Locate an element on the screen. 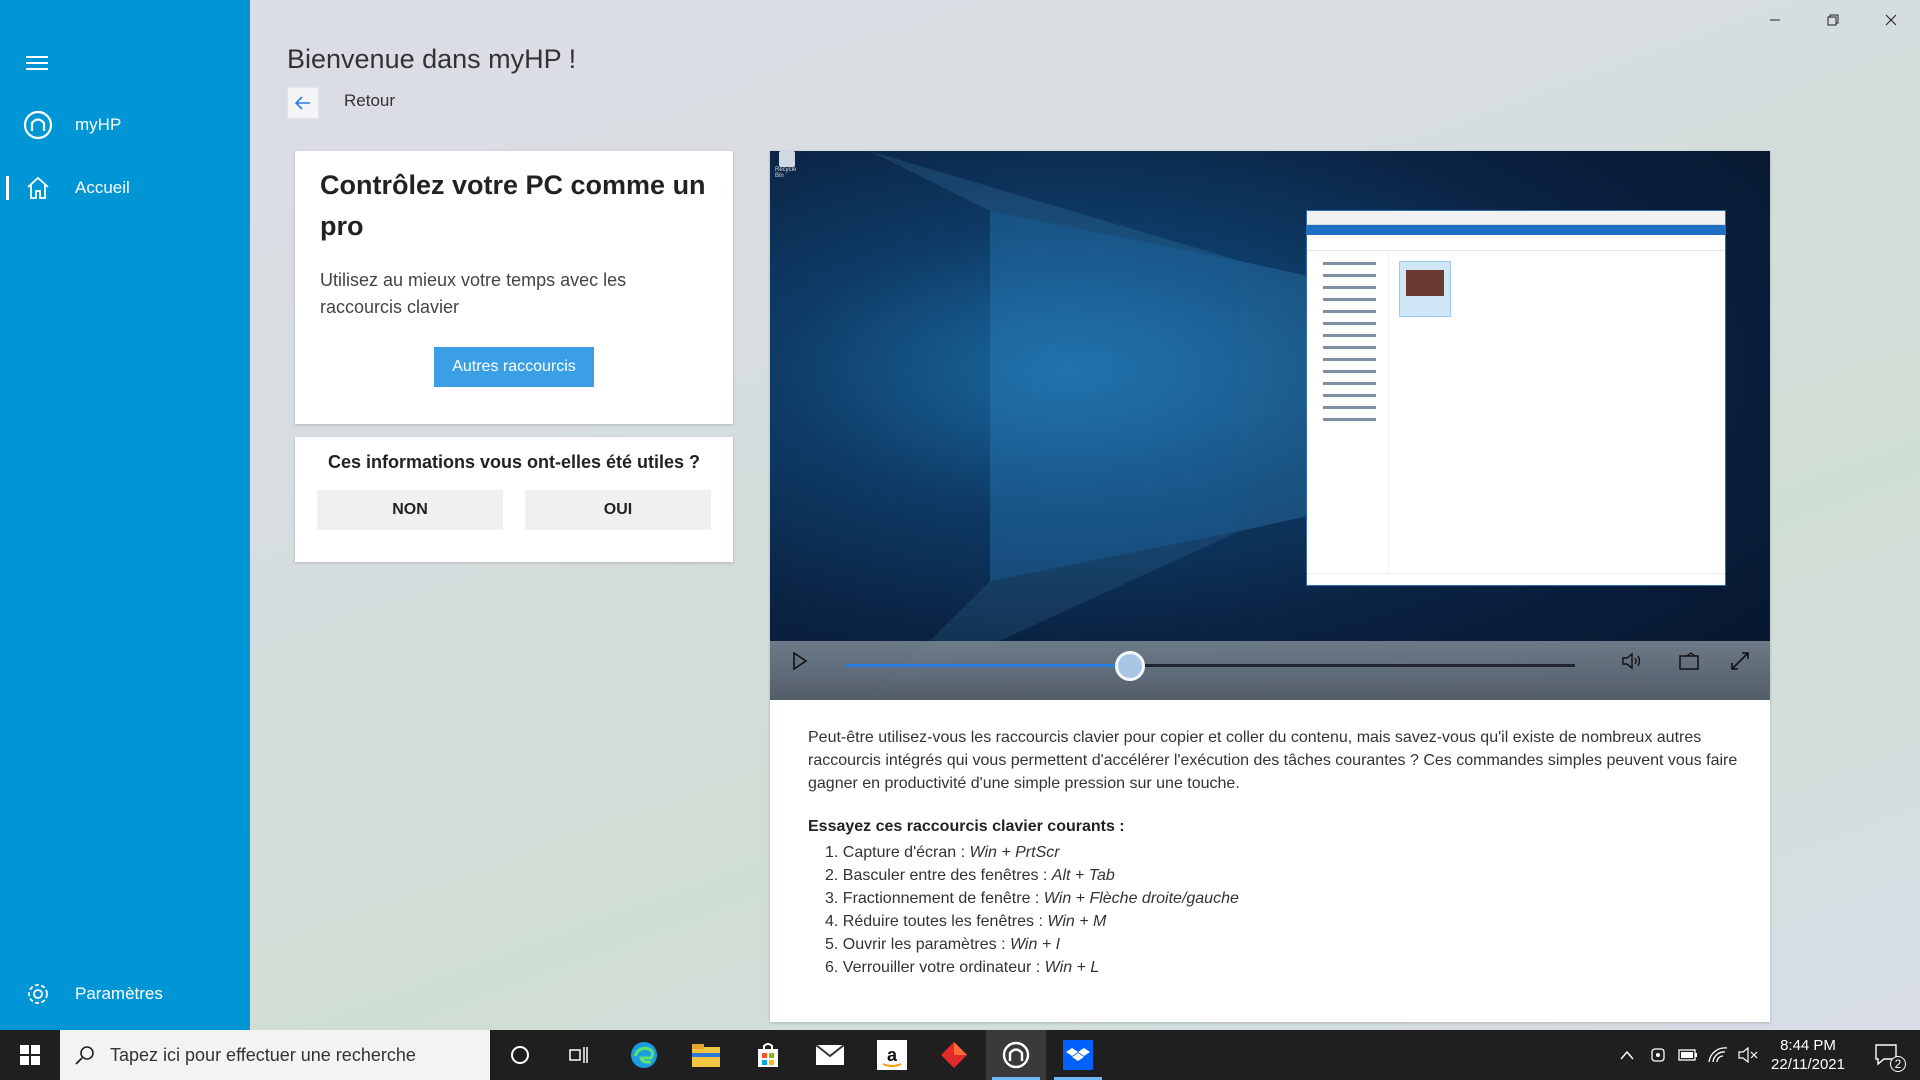  cortana-icon is located at coordinates (520, 1055).